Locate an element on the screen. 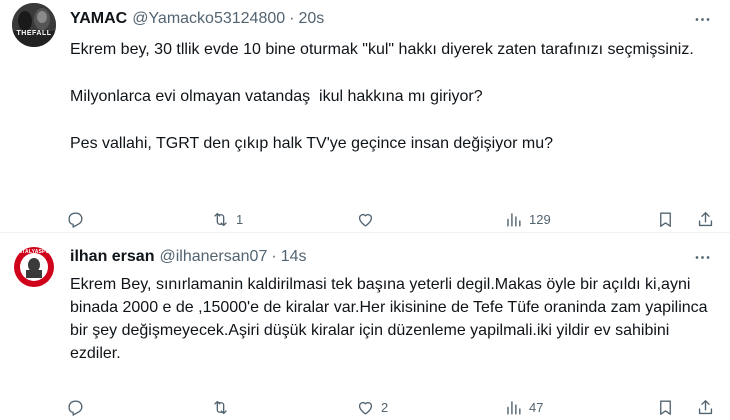 The image size is (730, 420). action-bar: 2 47 is located at coordinates (394, 407).